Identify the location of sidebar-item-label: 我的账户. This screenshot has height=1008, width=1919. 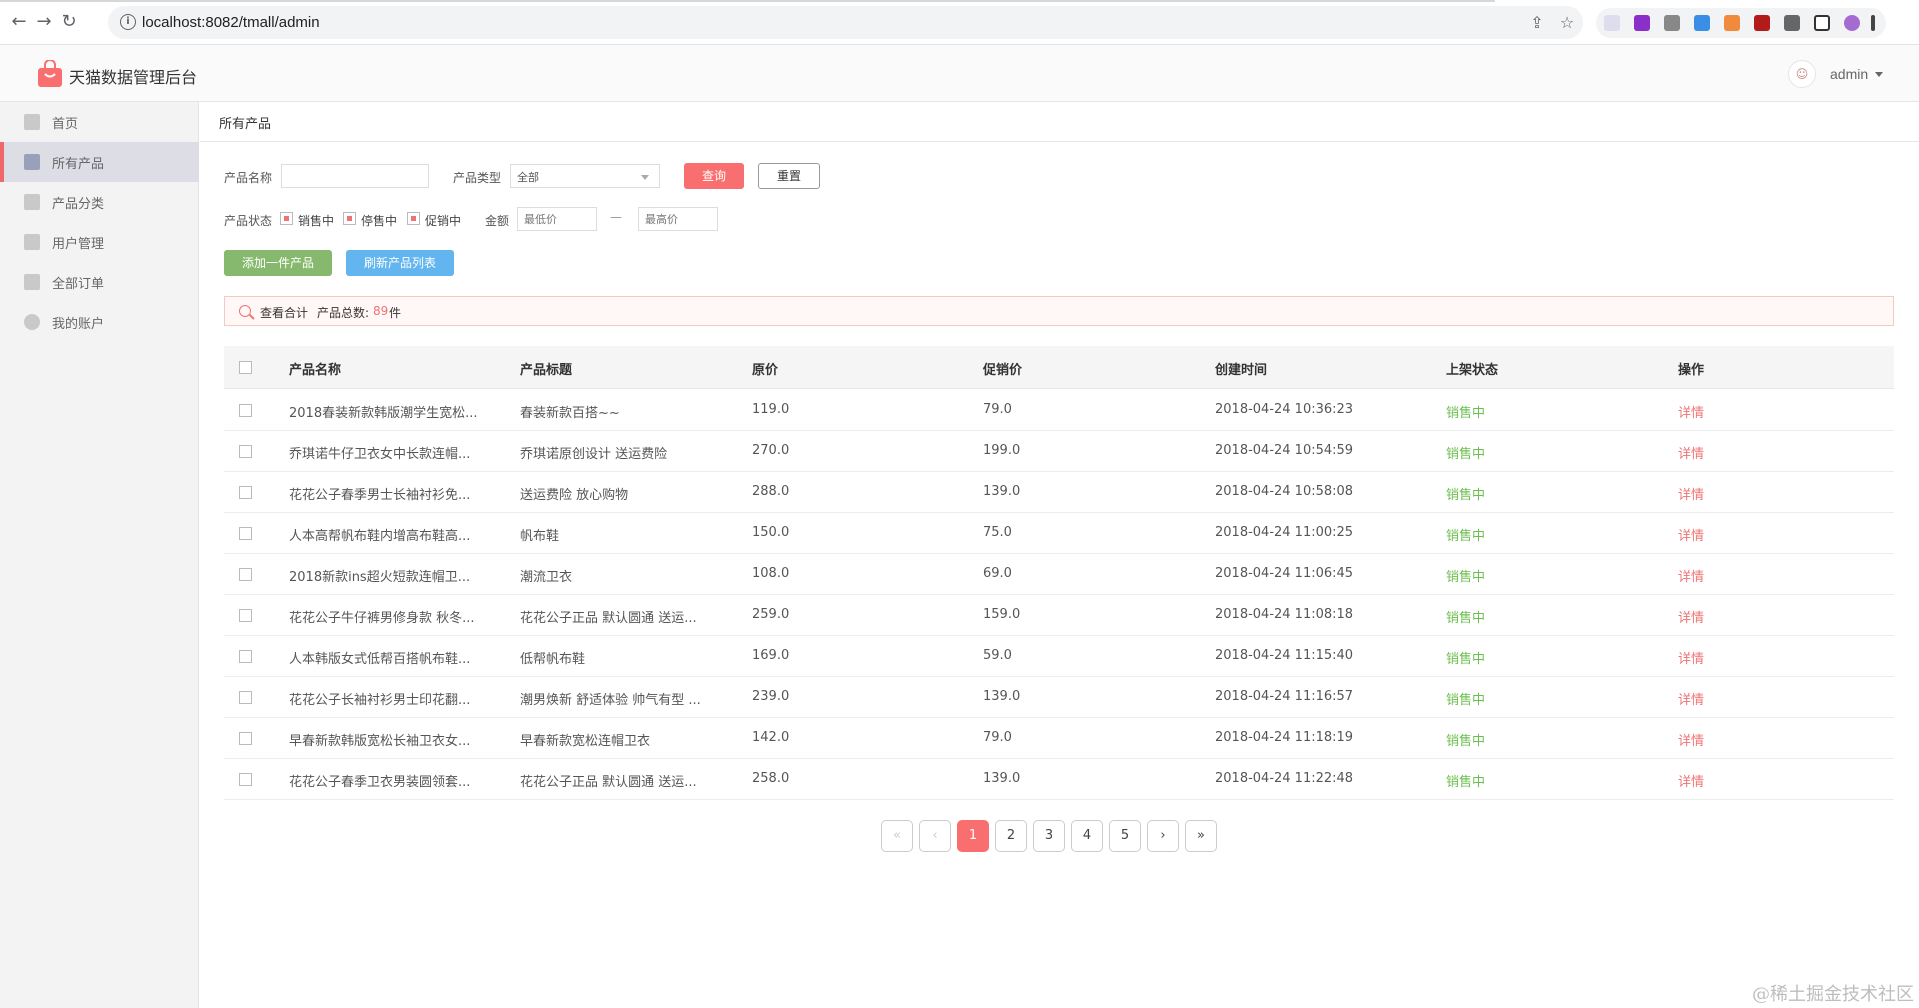
(78, 324).